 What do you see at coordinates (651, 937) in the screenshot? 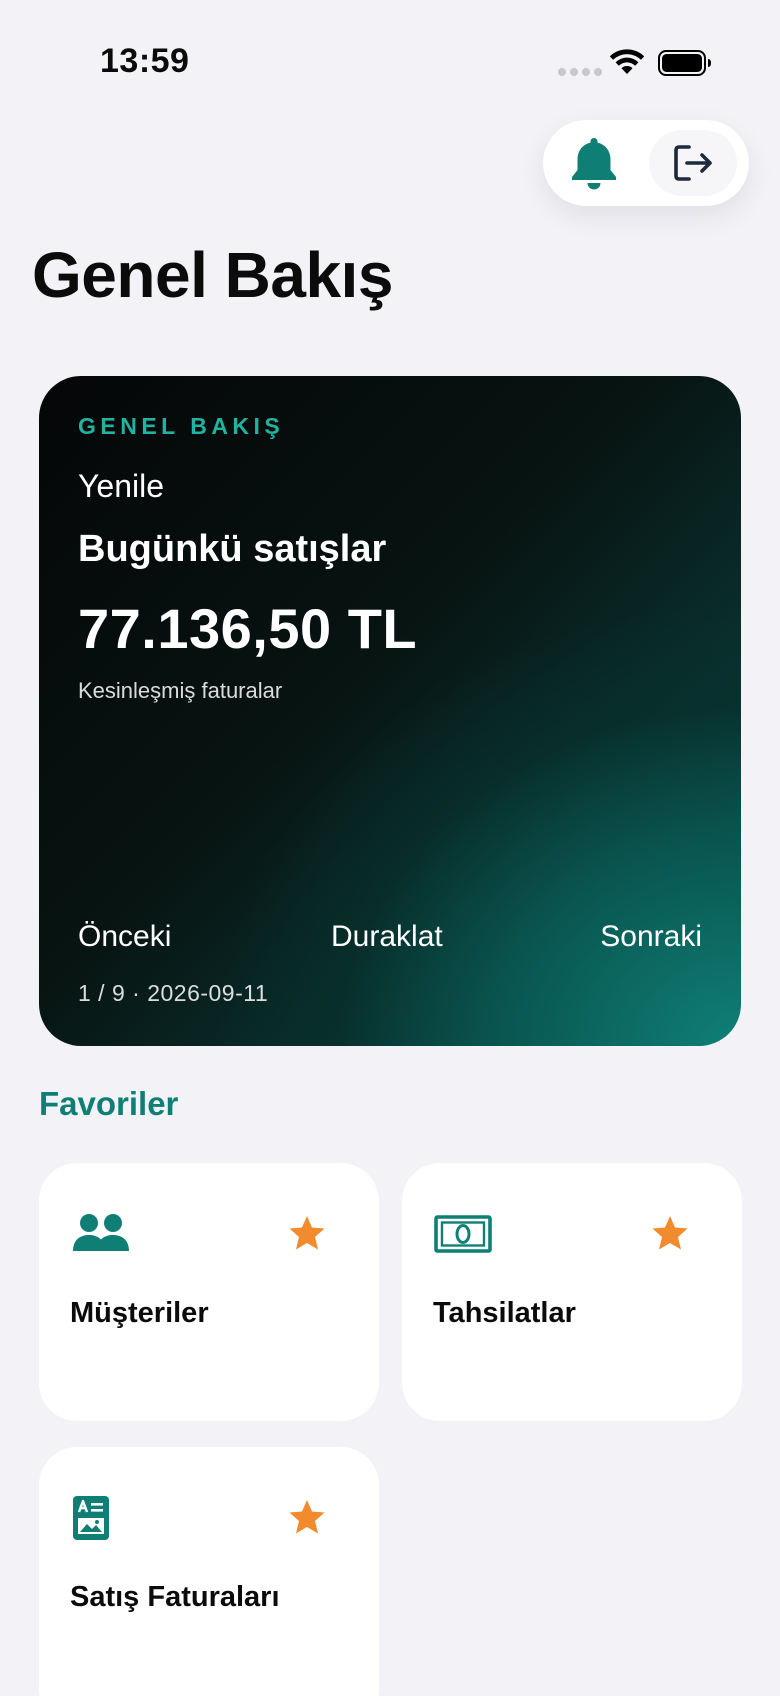
I see `next-button: Sonraki` at bounding box center [651, 937].